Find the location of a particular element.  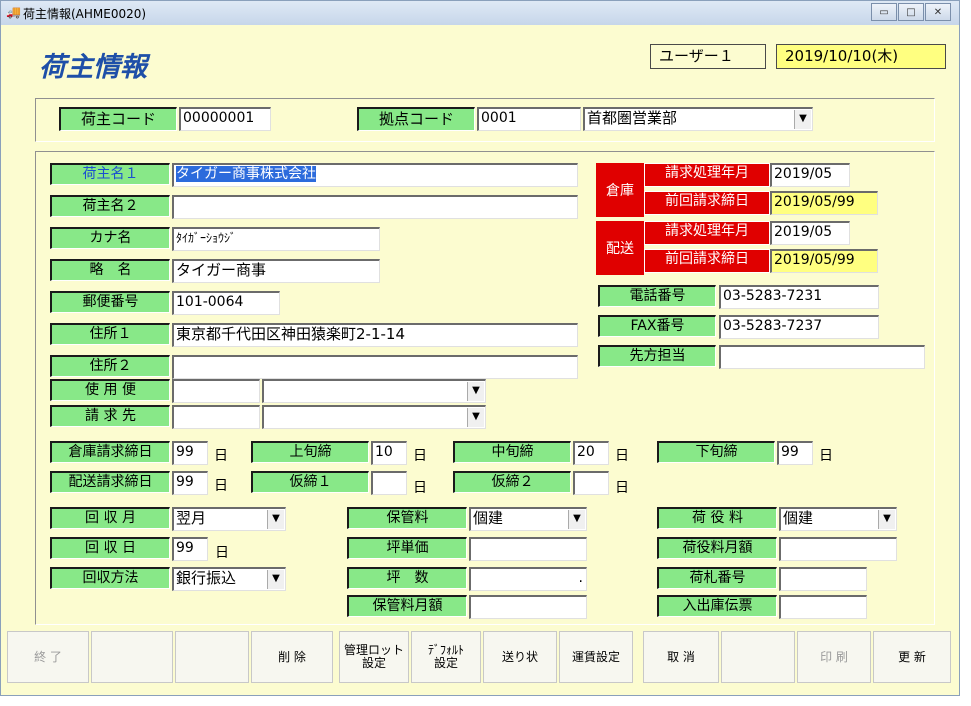

f2-button is located at coordinates (132, 657).